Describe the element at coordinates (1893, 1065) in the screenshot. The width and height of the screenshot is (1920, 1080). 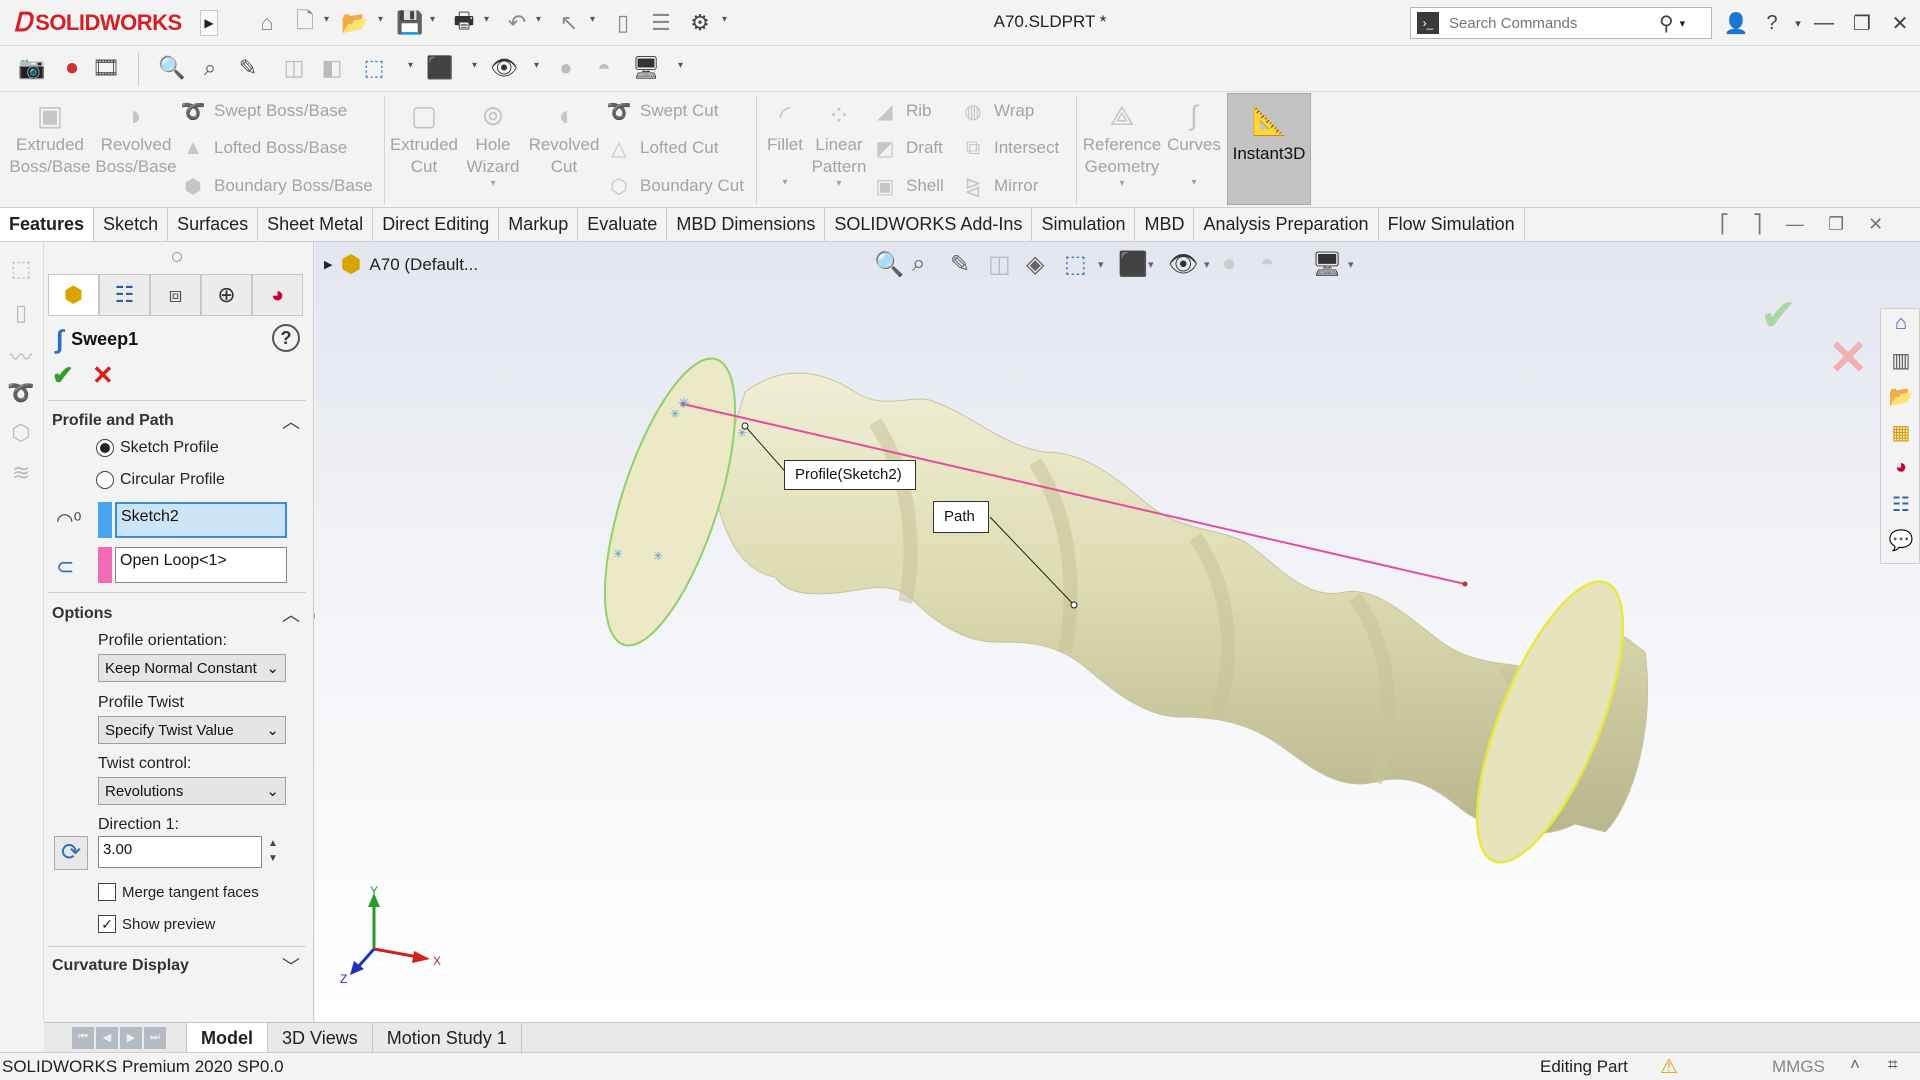
I see `resize-grip-icon: ⌗` at that location.